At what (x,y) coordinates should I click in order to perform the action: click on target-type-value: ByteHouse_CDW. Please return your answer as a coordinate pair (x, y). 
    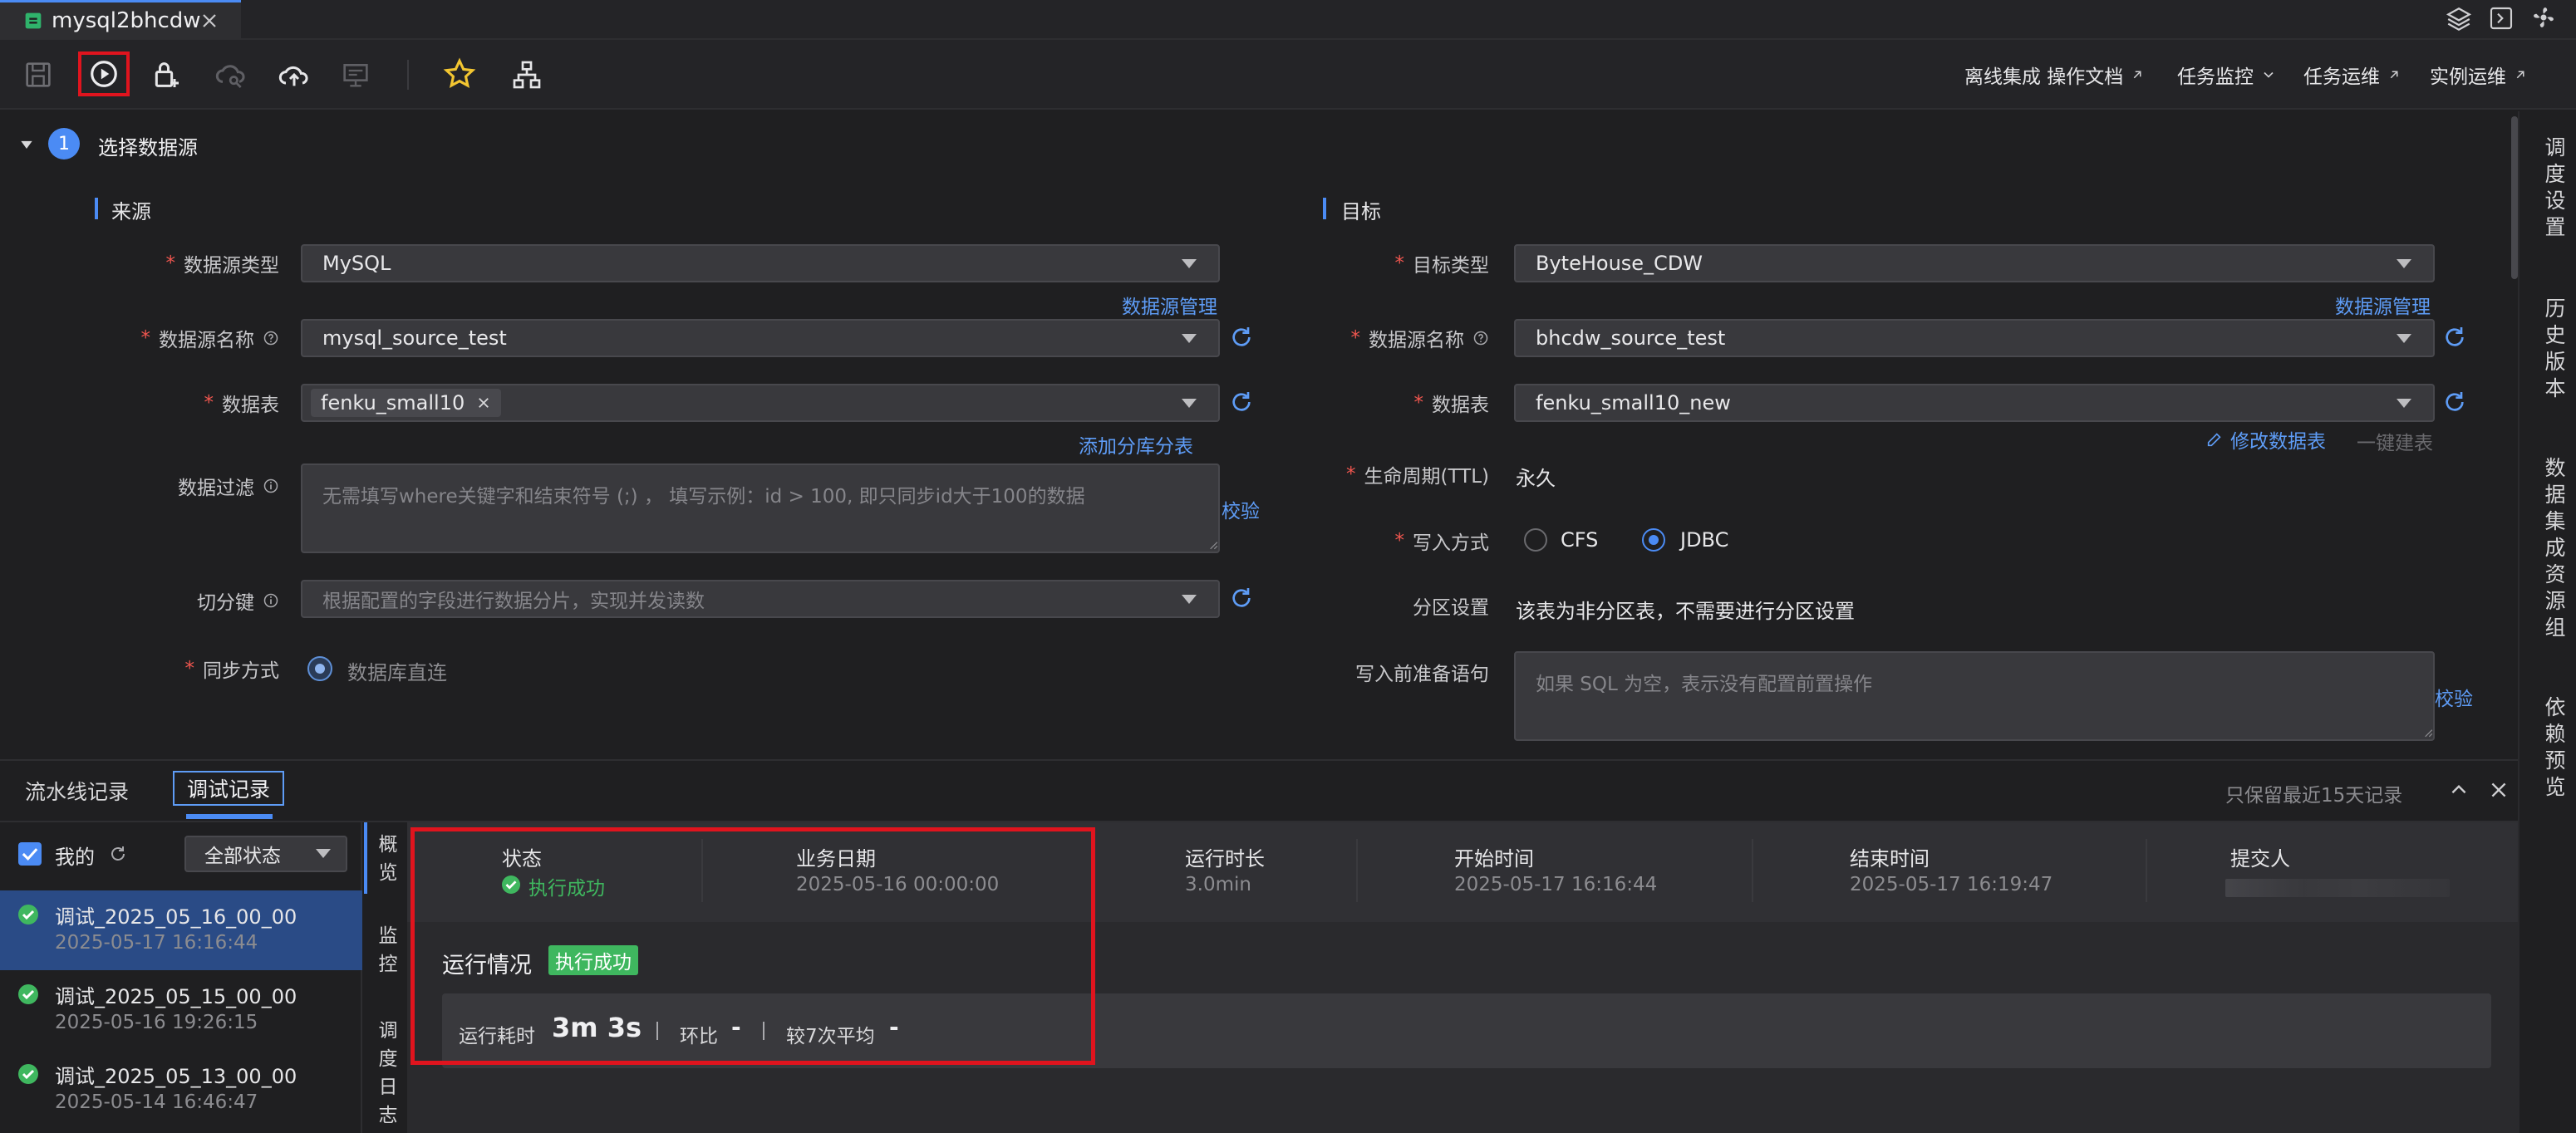
    Looking at the image, I should click on (1619, 263).